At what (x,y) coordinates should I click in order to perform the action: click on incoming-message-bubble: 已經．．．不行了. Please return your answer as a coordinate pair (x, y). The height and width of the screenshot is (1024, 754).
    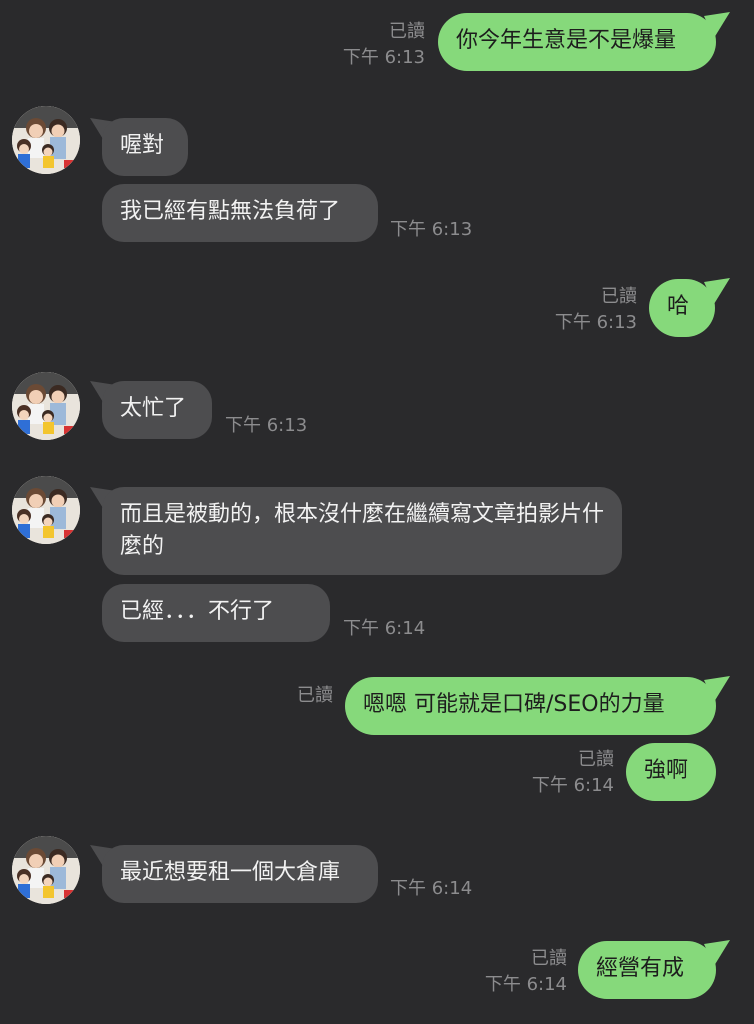
    Looking at the image, I should click on (216, 613).